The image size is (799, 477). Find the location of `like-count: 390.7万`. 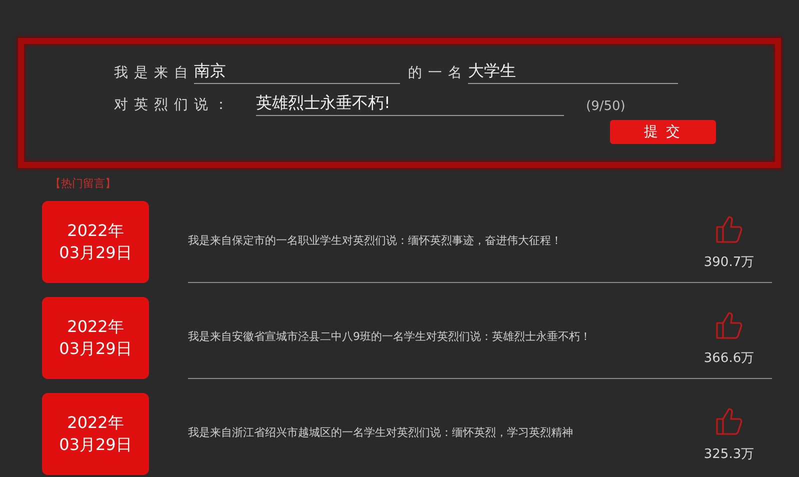

like-count: 390.7万 is located at coordinates (729, 262).